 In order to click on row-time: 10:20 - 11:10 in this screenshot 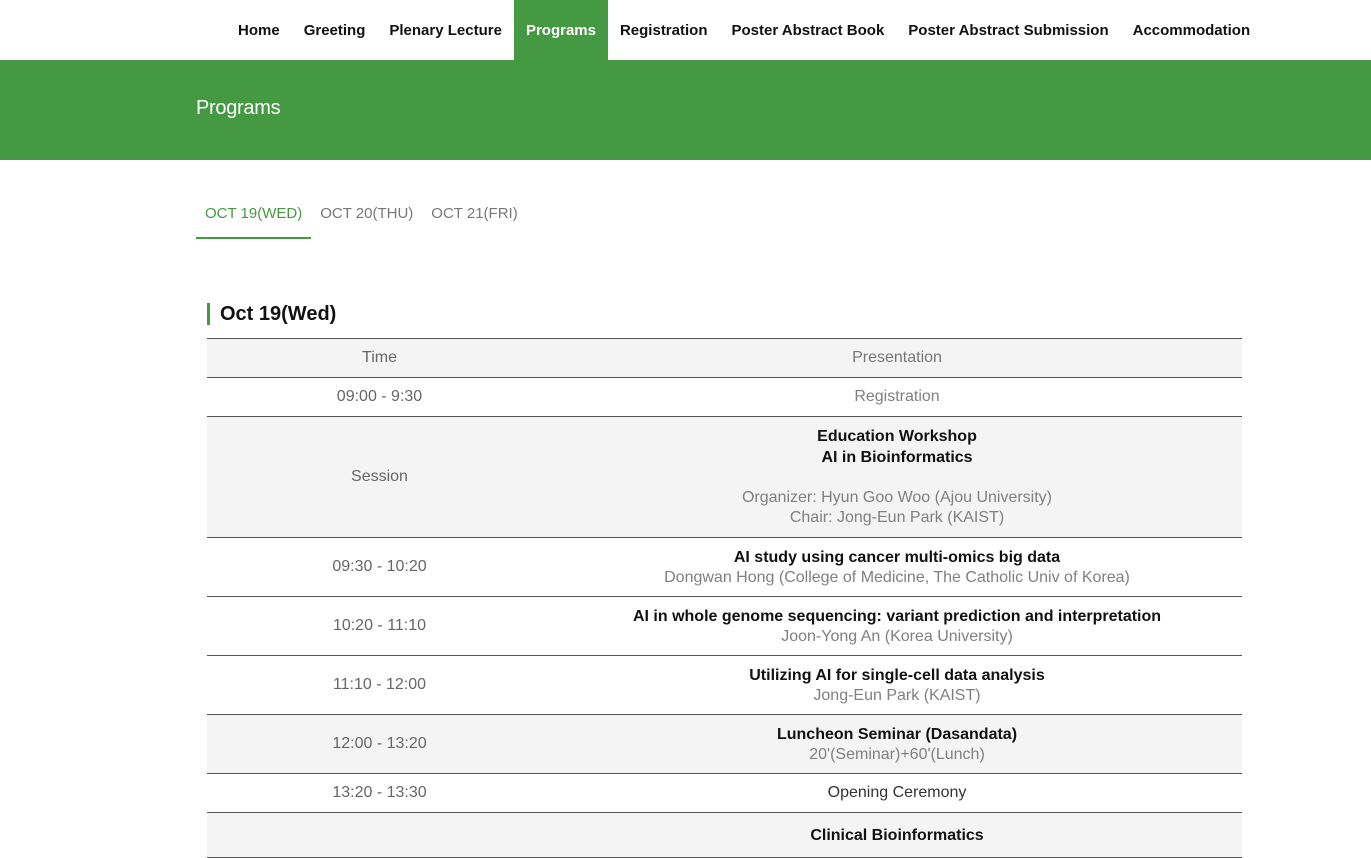, I will do `click(379, 626)`.